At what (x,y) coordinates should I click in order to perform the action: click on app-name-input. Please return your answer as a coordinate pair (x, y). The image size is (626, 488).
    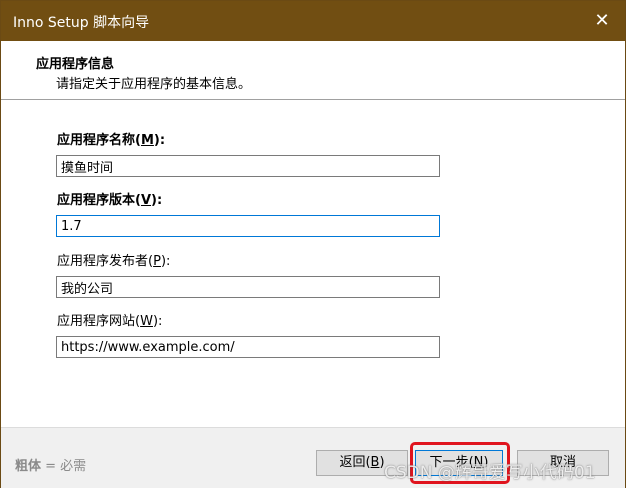
    Looking at the image, I should click on (248, 166).